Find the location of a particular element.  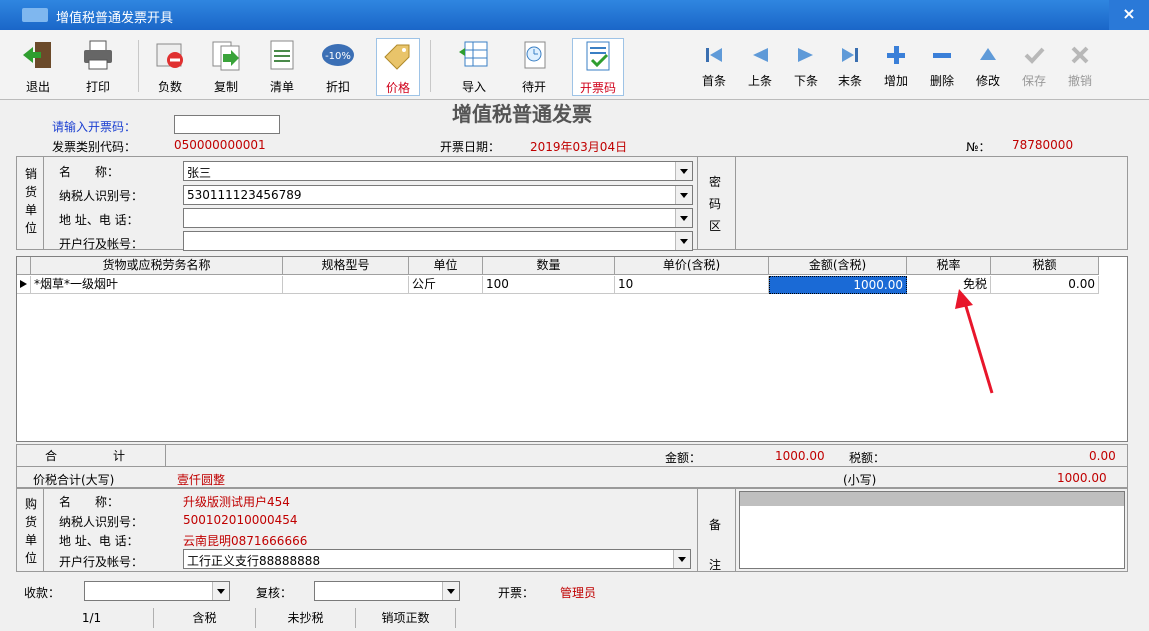

spec-cell is located at coordinates (346, 285).